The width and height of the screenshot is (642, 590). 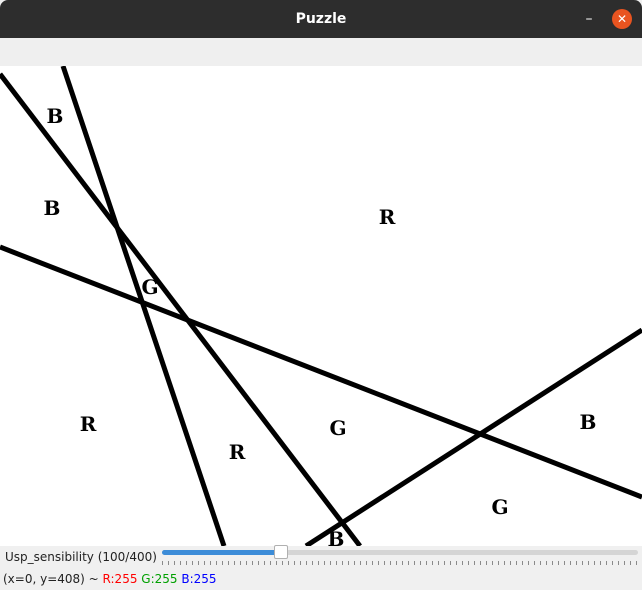 I want to click on trackbar-row: Usp_sensibility (100/400), so click(x=321, y=557).